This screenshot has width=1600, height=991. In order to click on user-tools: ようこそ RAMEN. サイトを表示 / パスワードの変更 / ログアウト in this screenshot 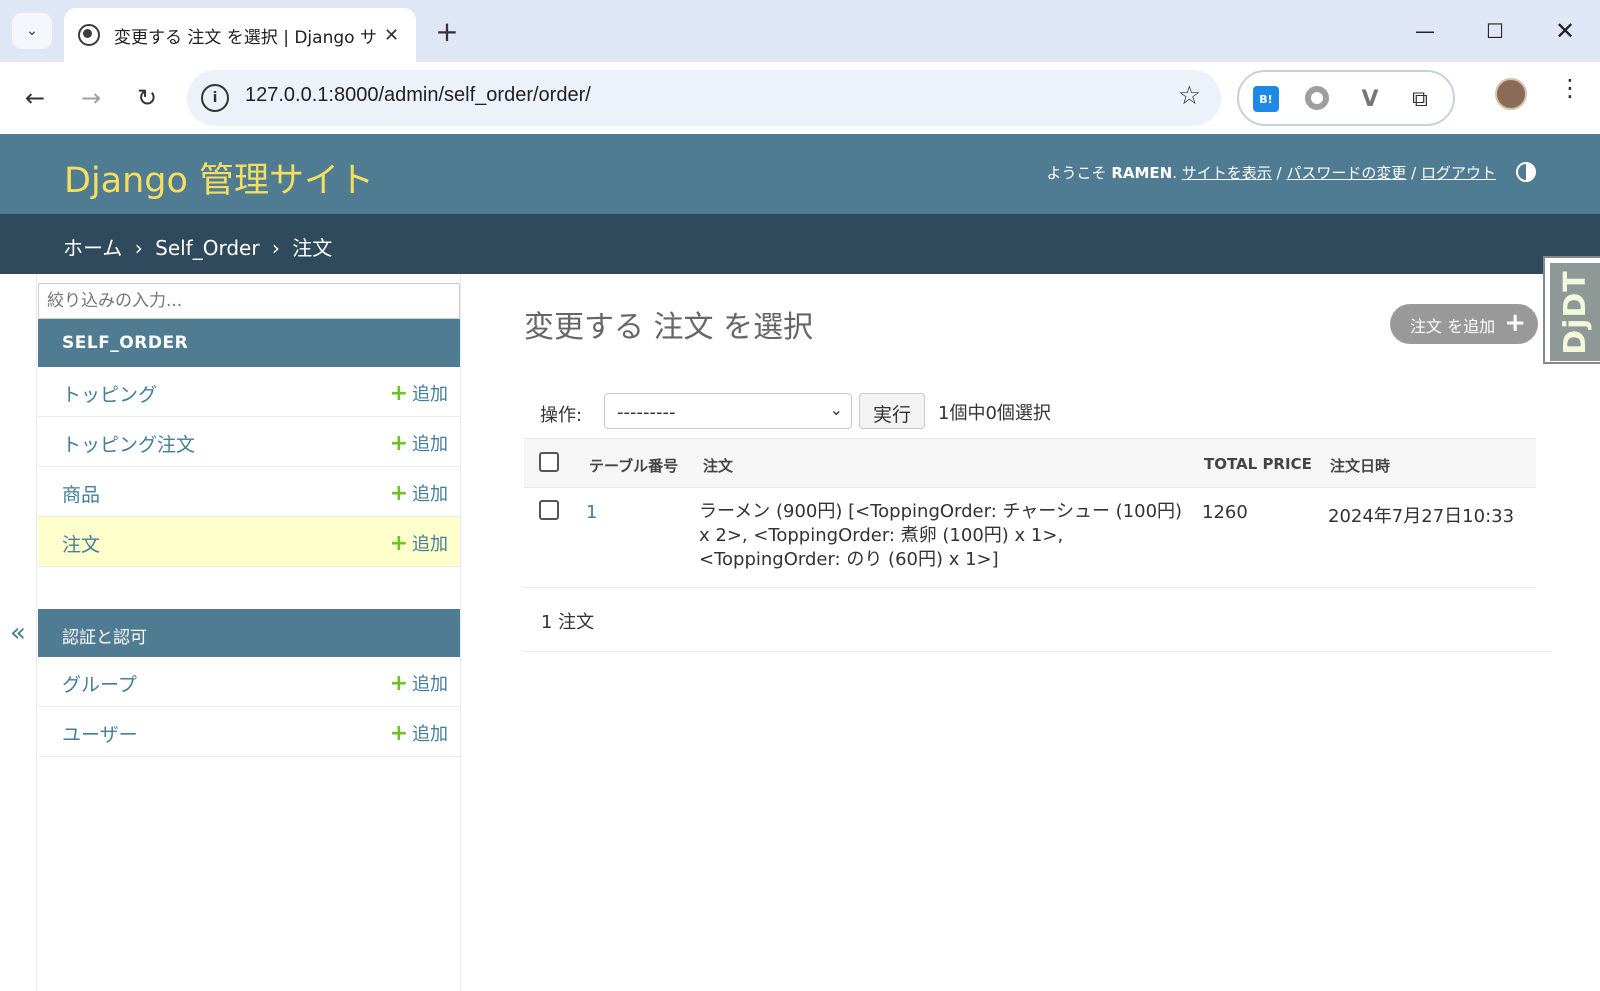, I will do `click(1271, 173)`.